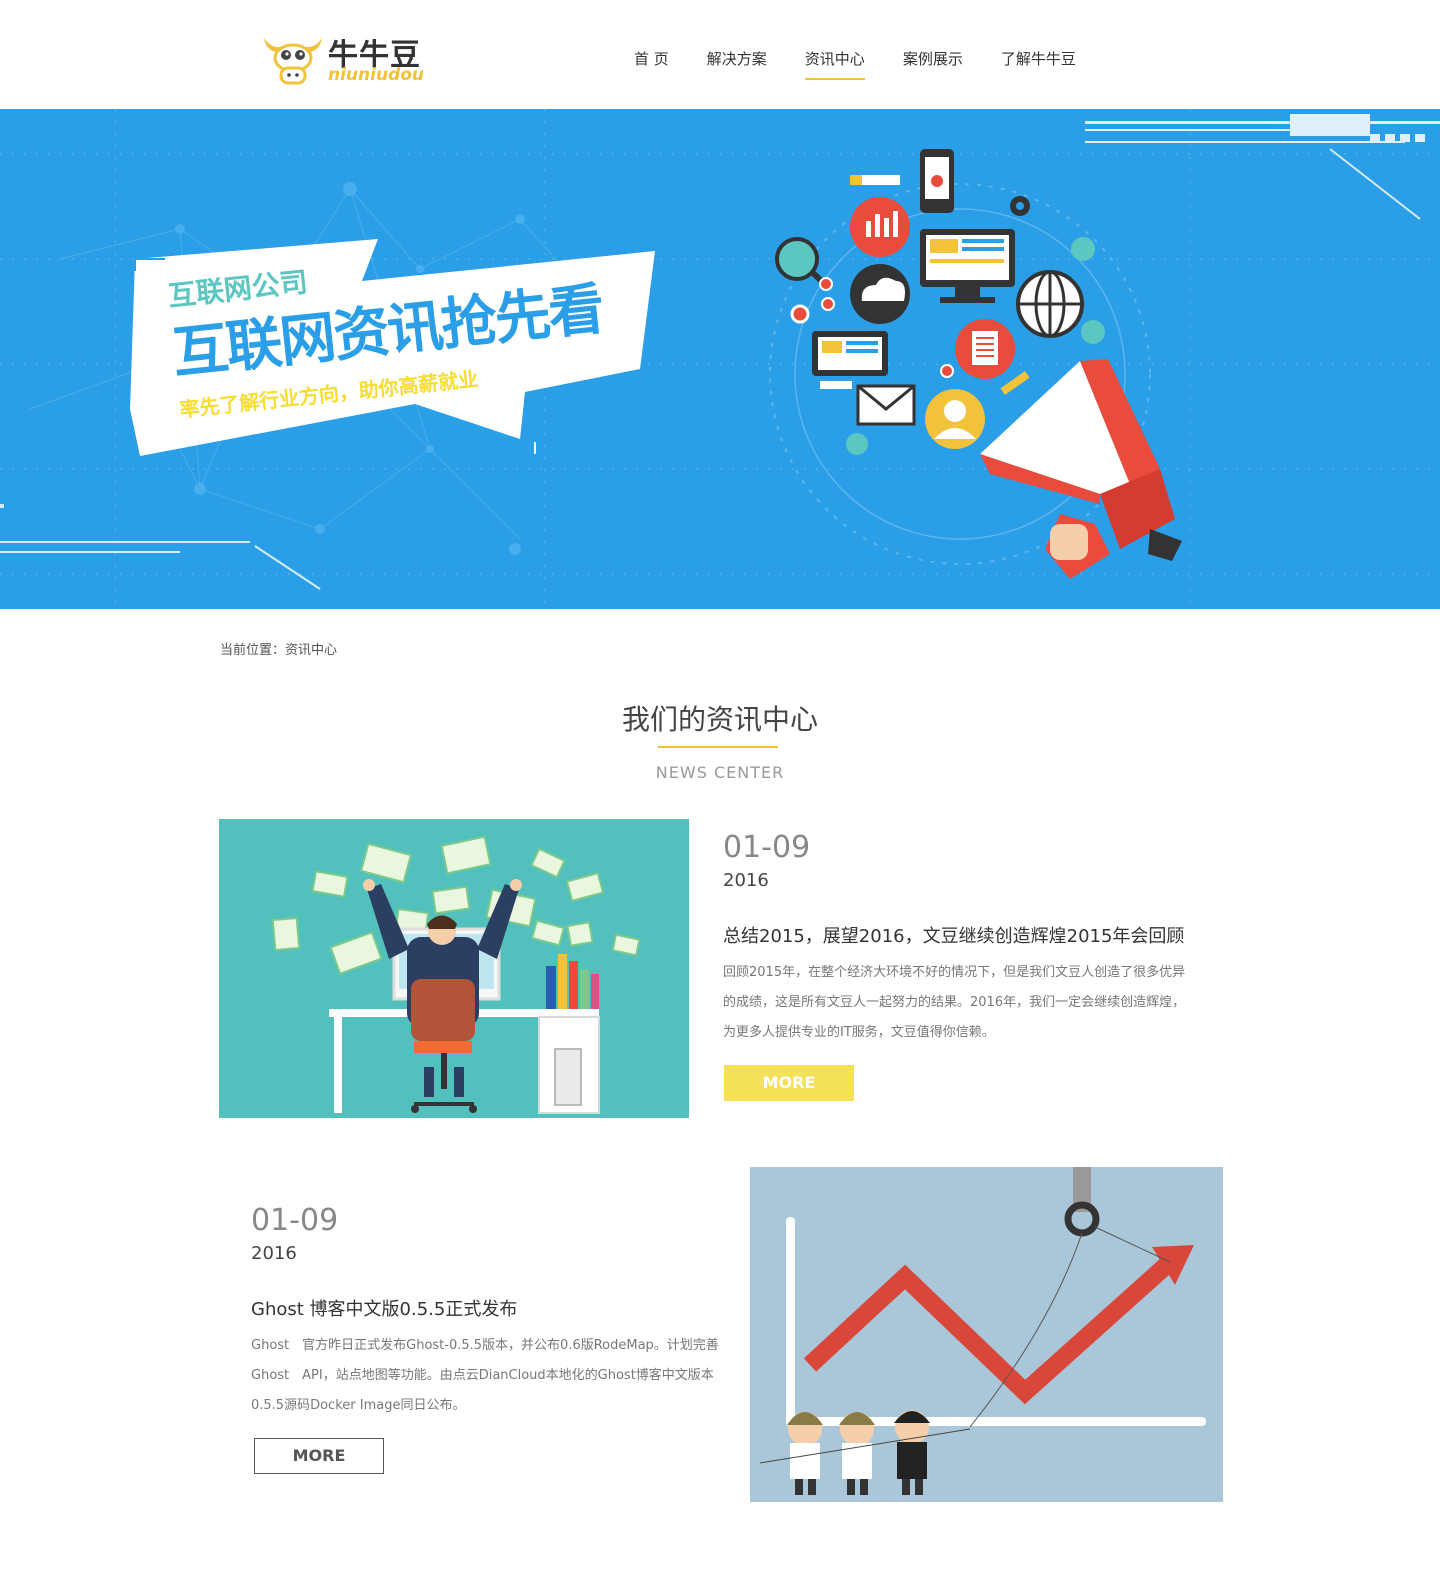 The image size is (1440, 1569). Describe the element at coordinates (737, 64) in the screenshot. I see `nav-solutions: 解决方案` at that location.